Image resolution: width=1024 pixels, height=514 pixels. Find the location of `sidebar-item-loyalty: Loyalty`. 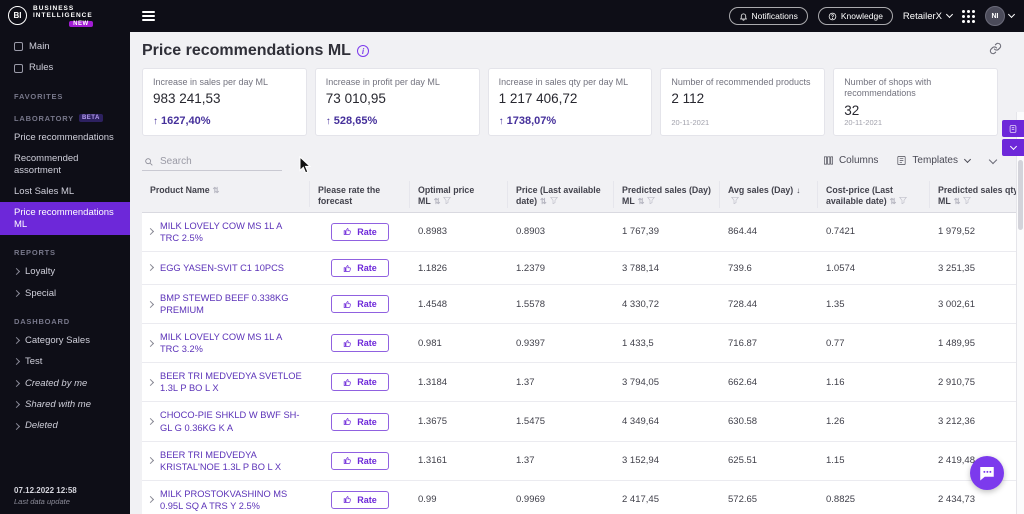

sidebar-item-loyalty: Loyalty is located at coordinates (65, 271).